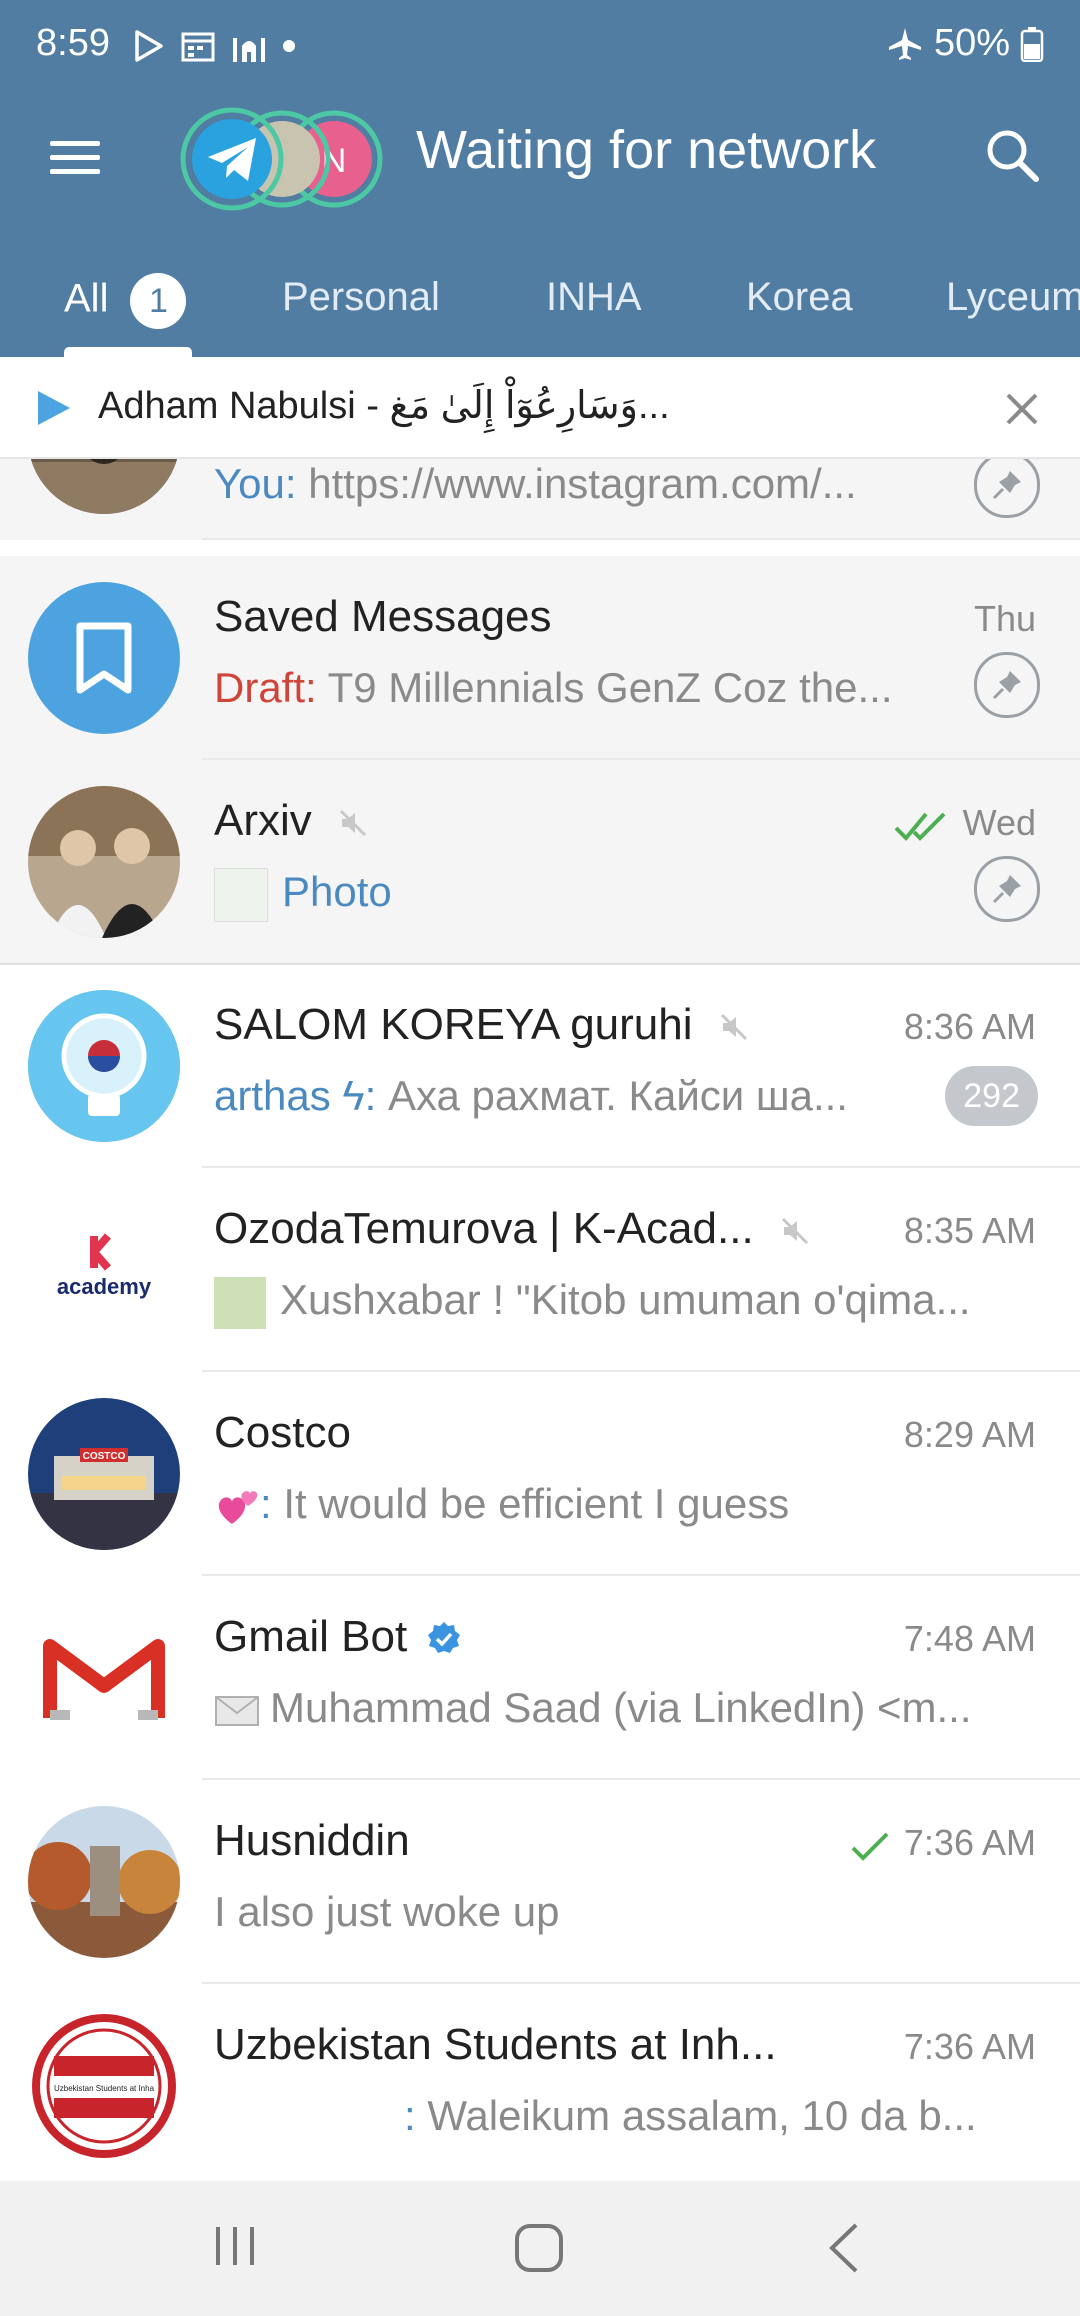  I want to click on chat-preview: I also just woke up, so click(387, 1911).